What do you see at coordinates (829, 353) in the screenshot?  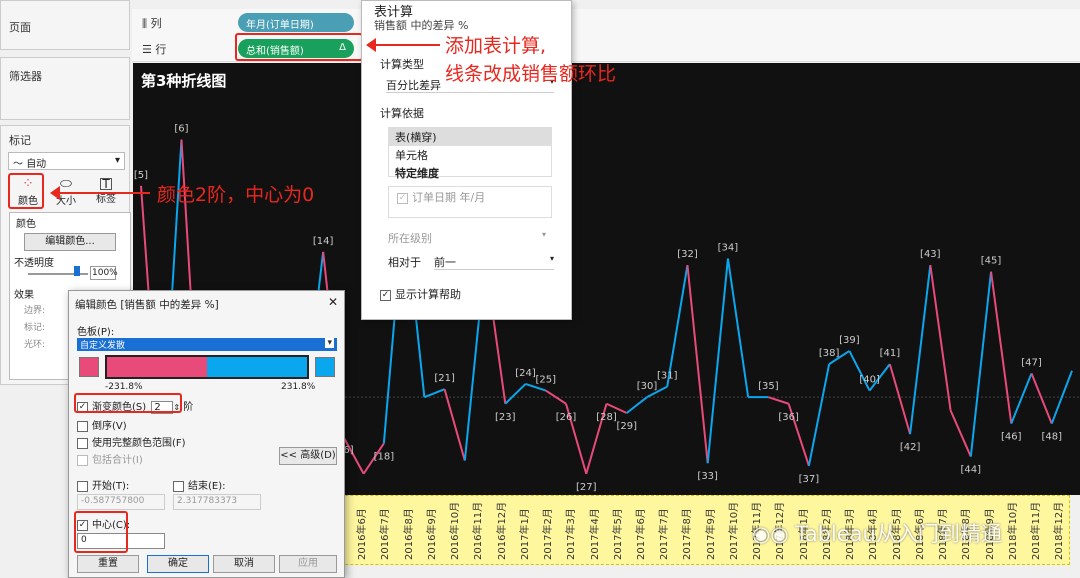 I see `point-label: [38]` at bounding box center [829, 353].